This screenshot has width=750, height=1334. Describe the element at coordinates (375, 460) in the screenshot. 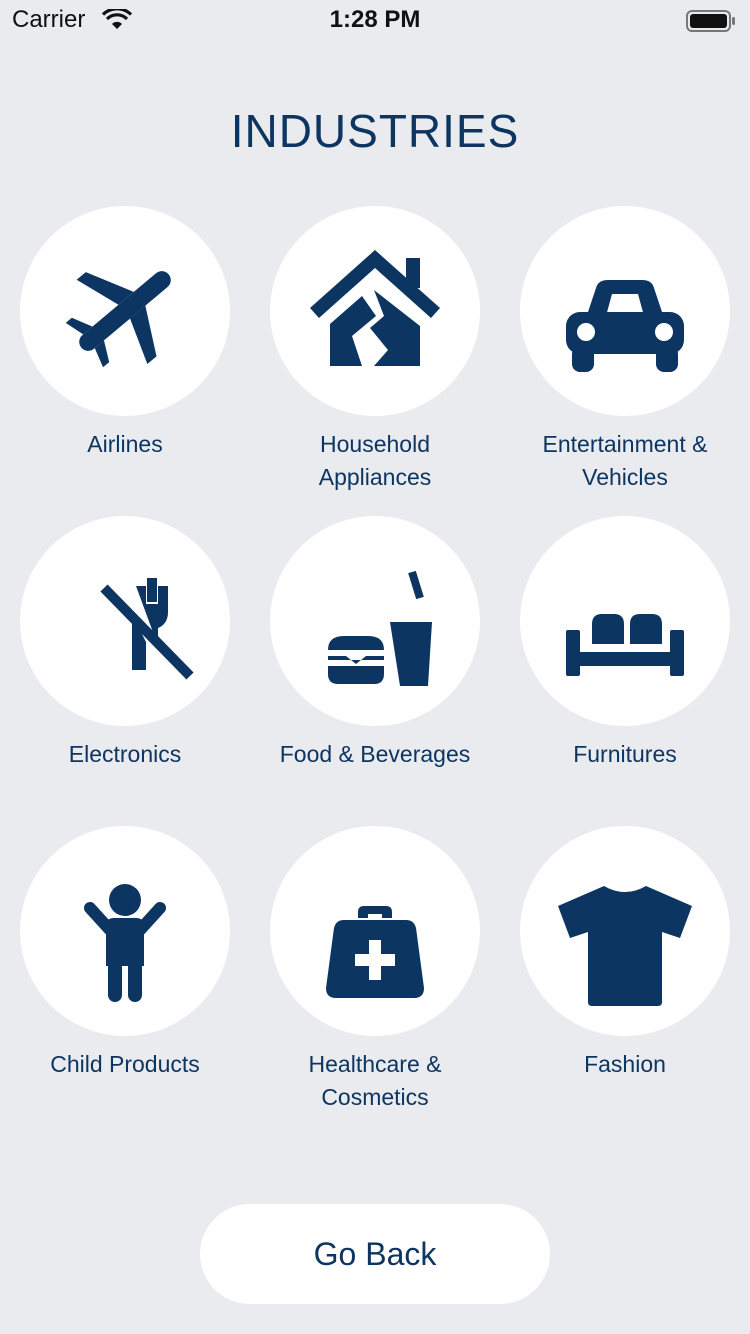

I see `industry-label: Household Appliances` at that location.